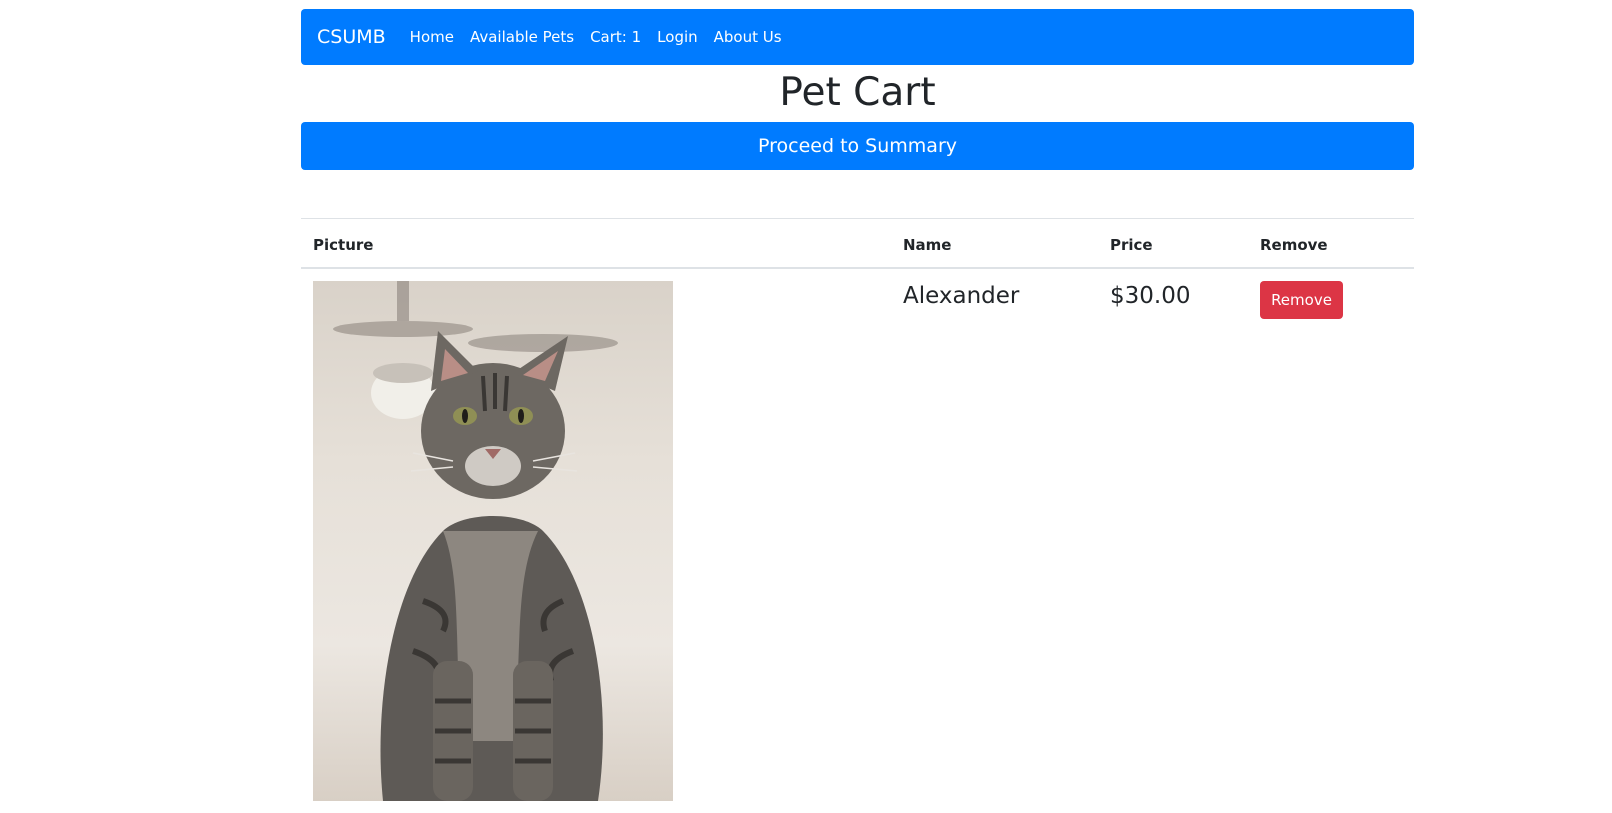 Image resolution: width=1612 pixels, height=813 pixels. What do you see at coordinates (615, 37) in the screenshot?
I see `nav-link-cart: Cart: 1` at bounding box center [615, 37].